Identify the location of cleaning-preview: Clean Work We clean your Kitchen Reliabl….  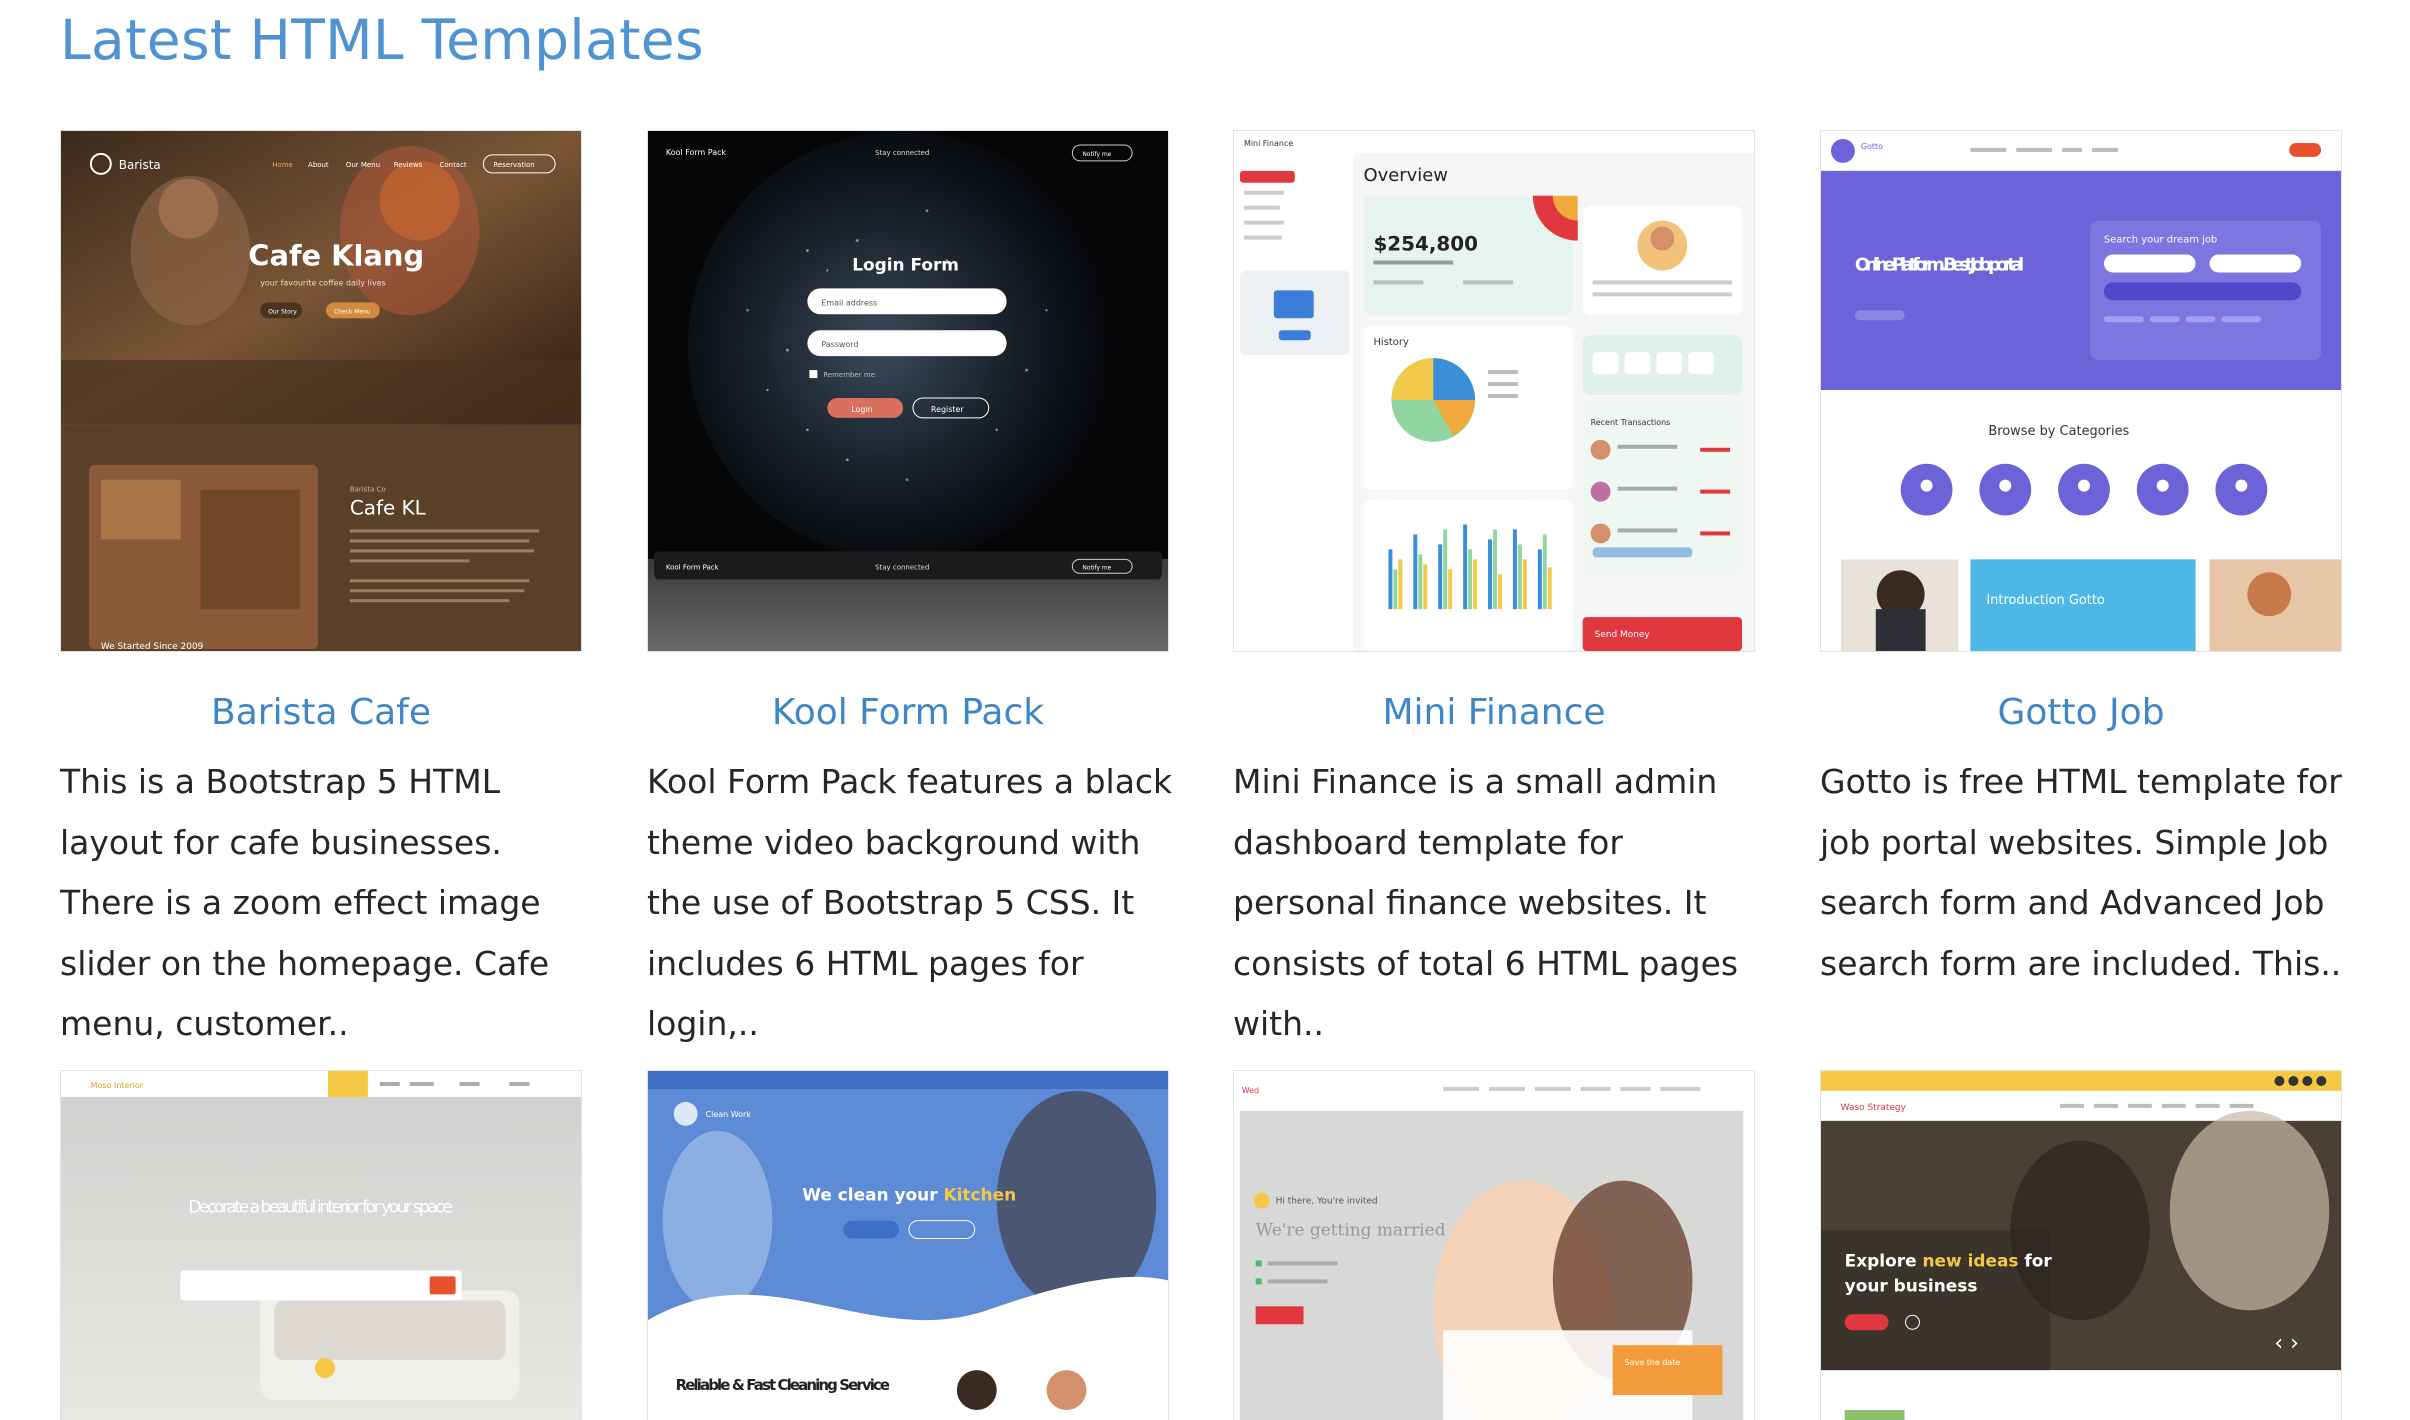
(908, 1245).